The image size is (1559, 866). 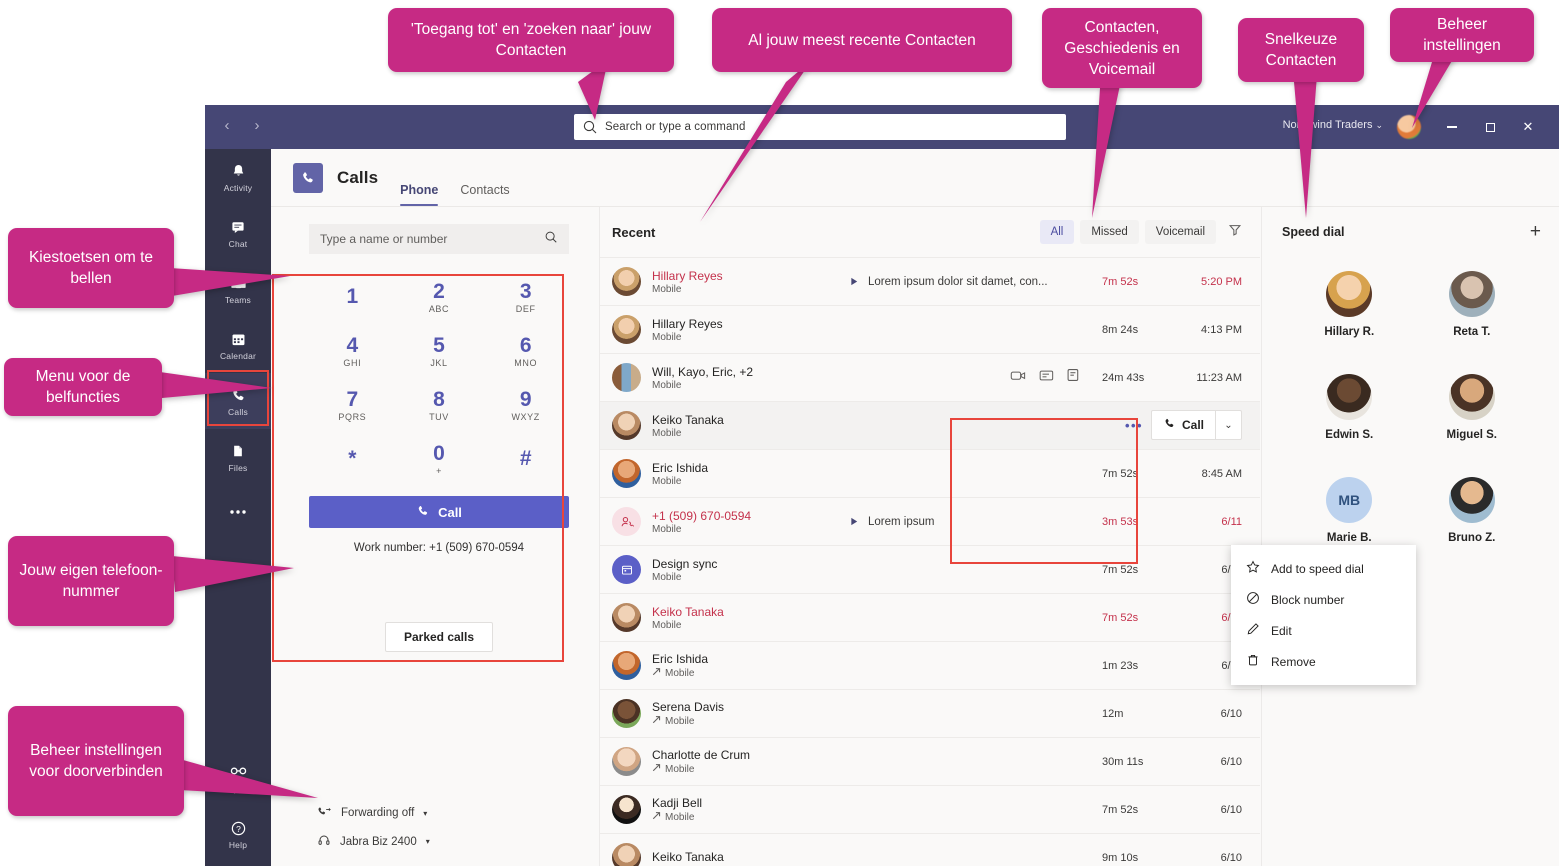 I want to click on callout-ownnumber: Jouw eigen telefoon-nummer, so click(x=91, y=581).